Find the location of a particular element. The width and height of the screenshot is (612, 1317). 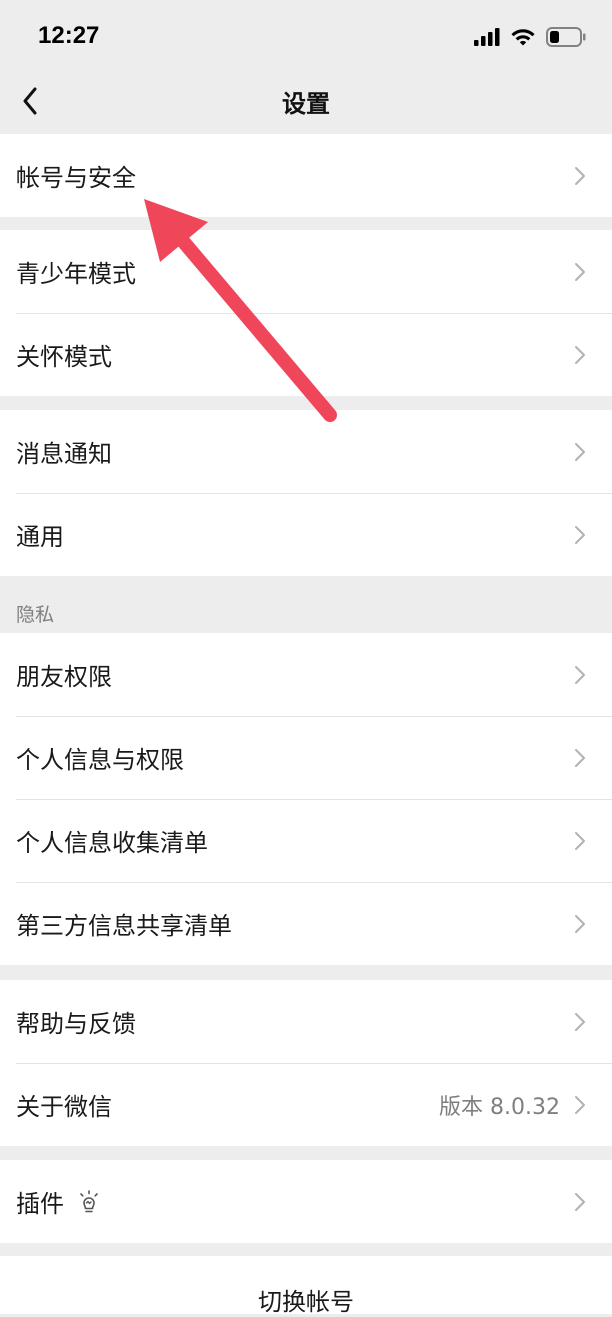

settings-item-label: 关怀模式 is located at coordinates (64, 357).